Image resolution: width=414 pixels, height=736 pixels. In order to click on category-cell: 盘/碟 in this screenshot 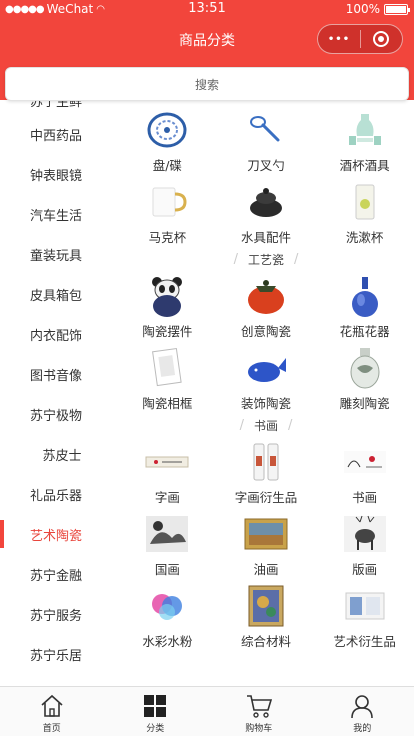, I will do `click(167, 138)`.